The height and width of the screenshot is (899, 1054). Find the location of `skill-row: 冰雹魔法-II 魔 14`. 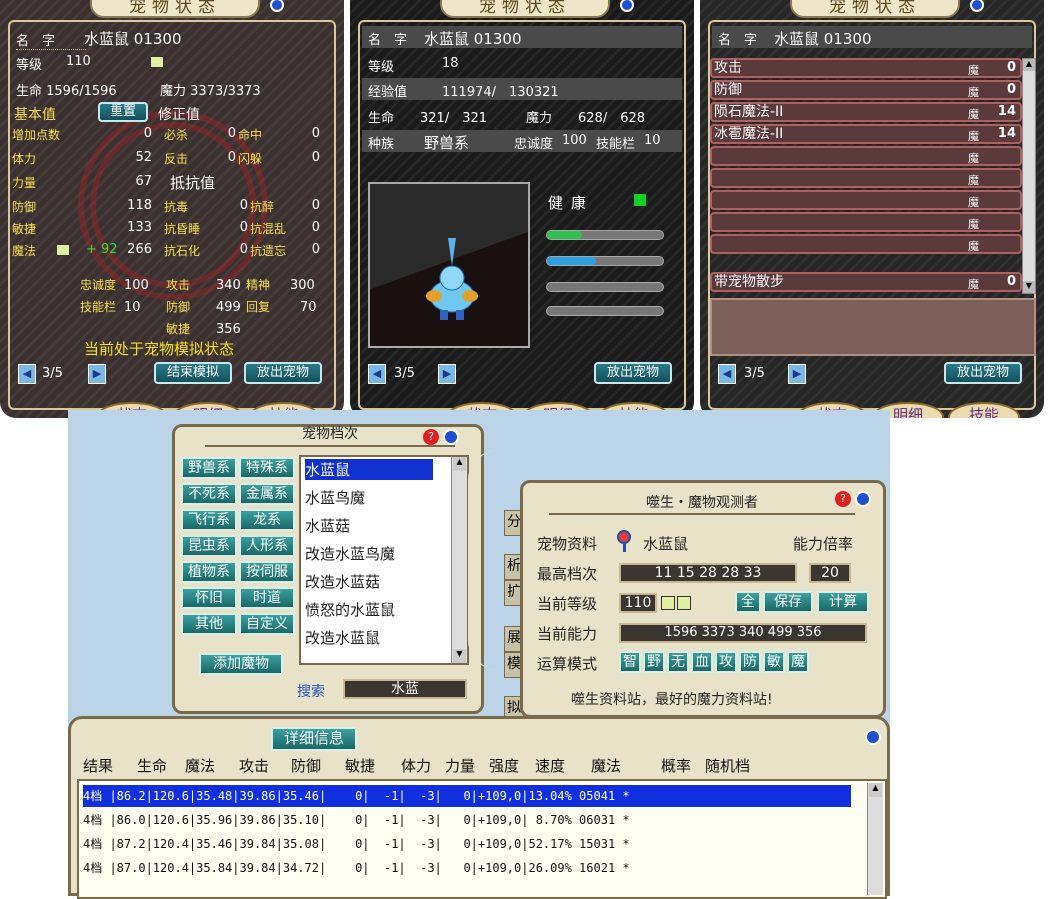

skill-row: 冰雹魔法-II 魔 14 is located at coordinates (866, 134).